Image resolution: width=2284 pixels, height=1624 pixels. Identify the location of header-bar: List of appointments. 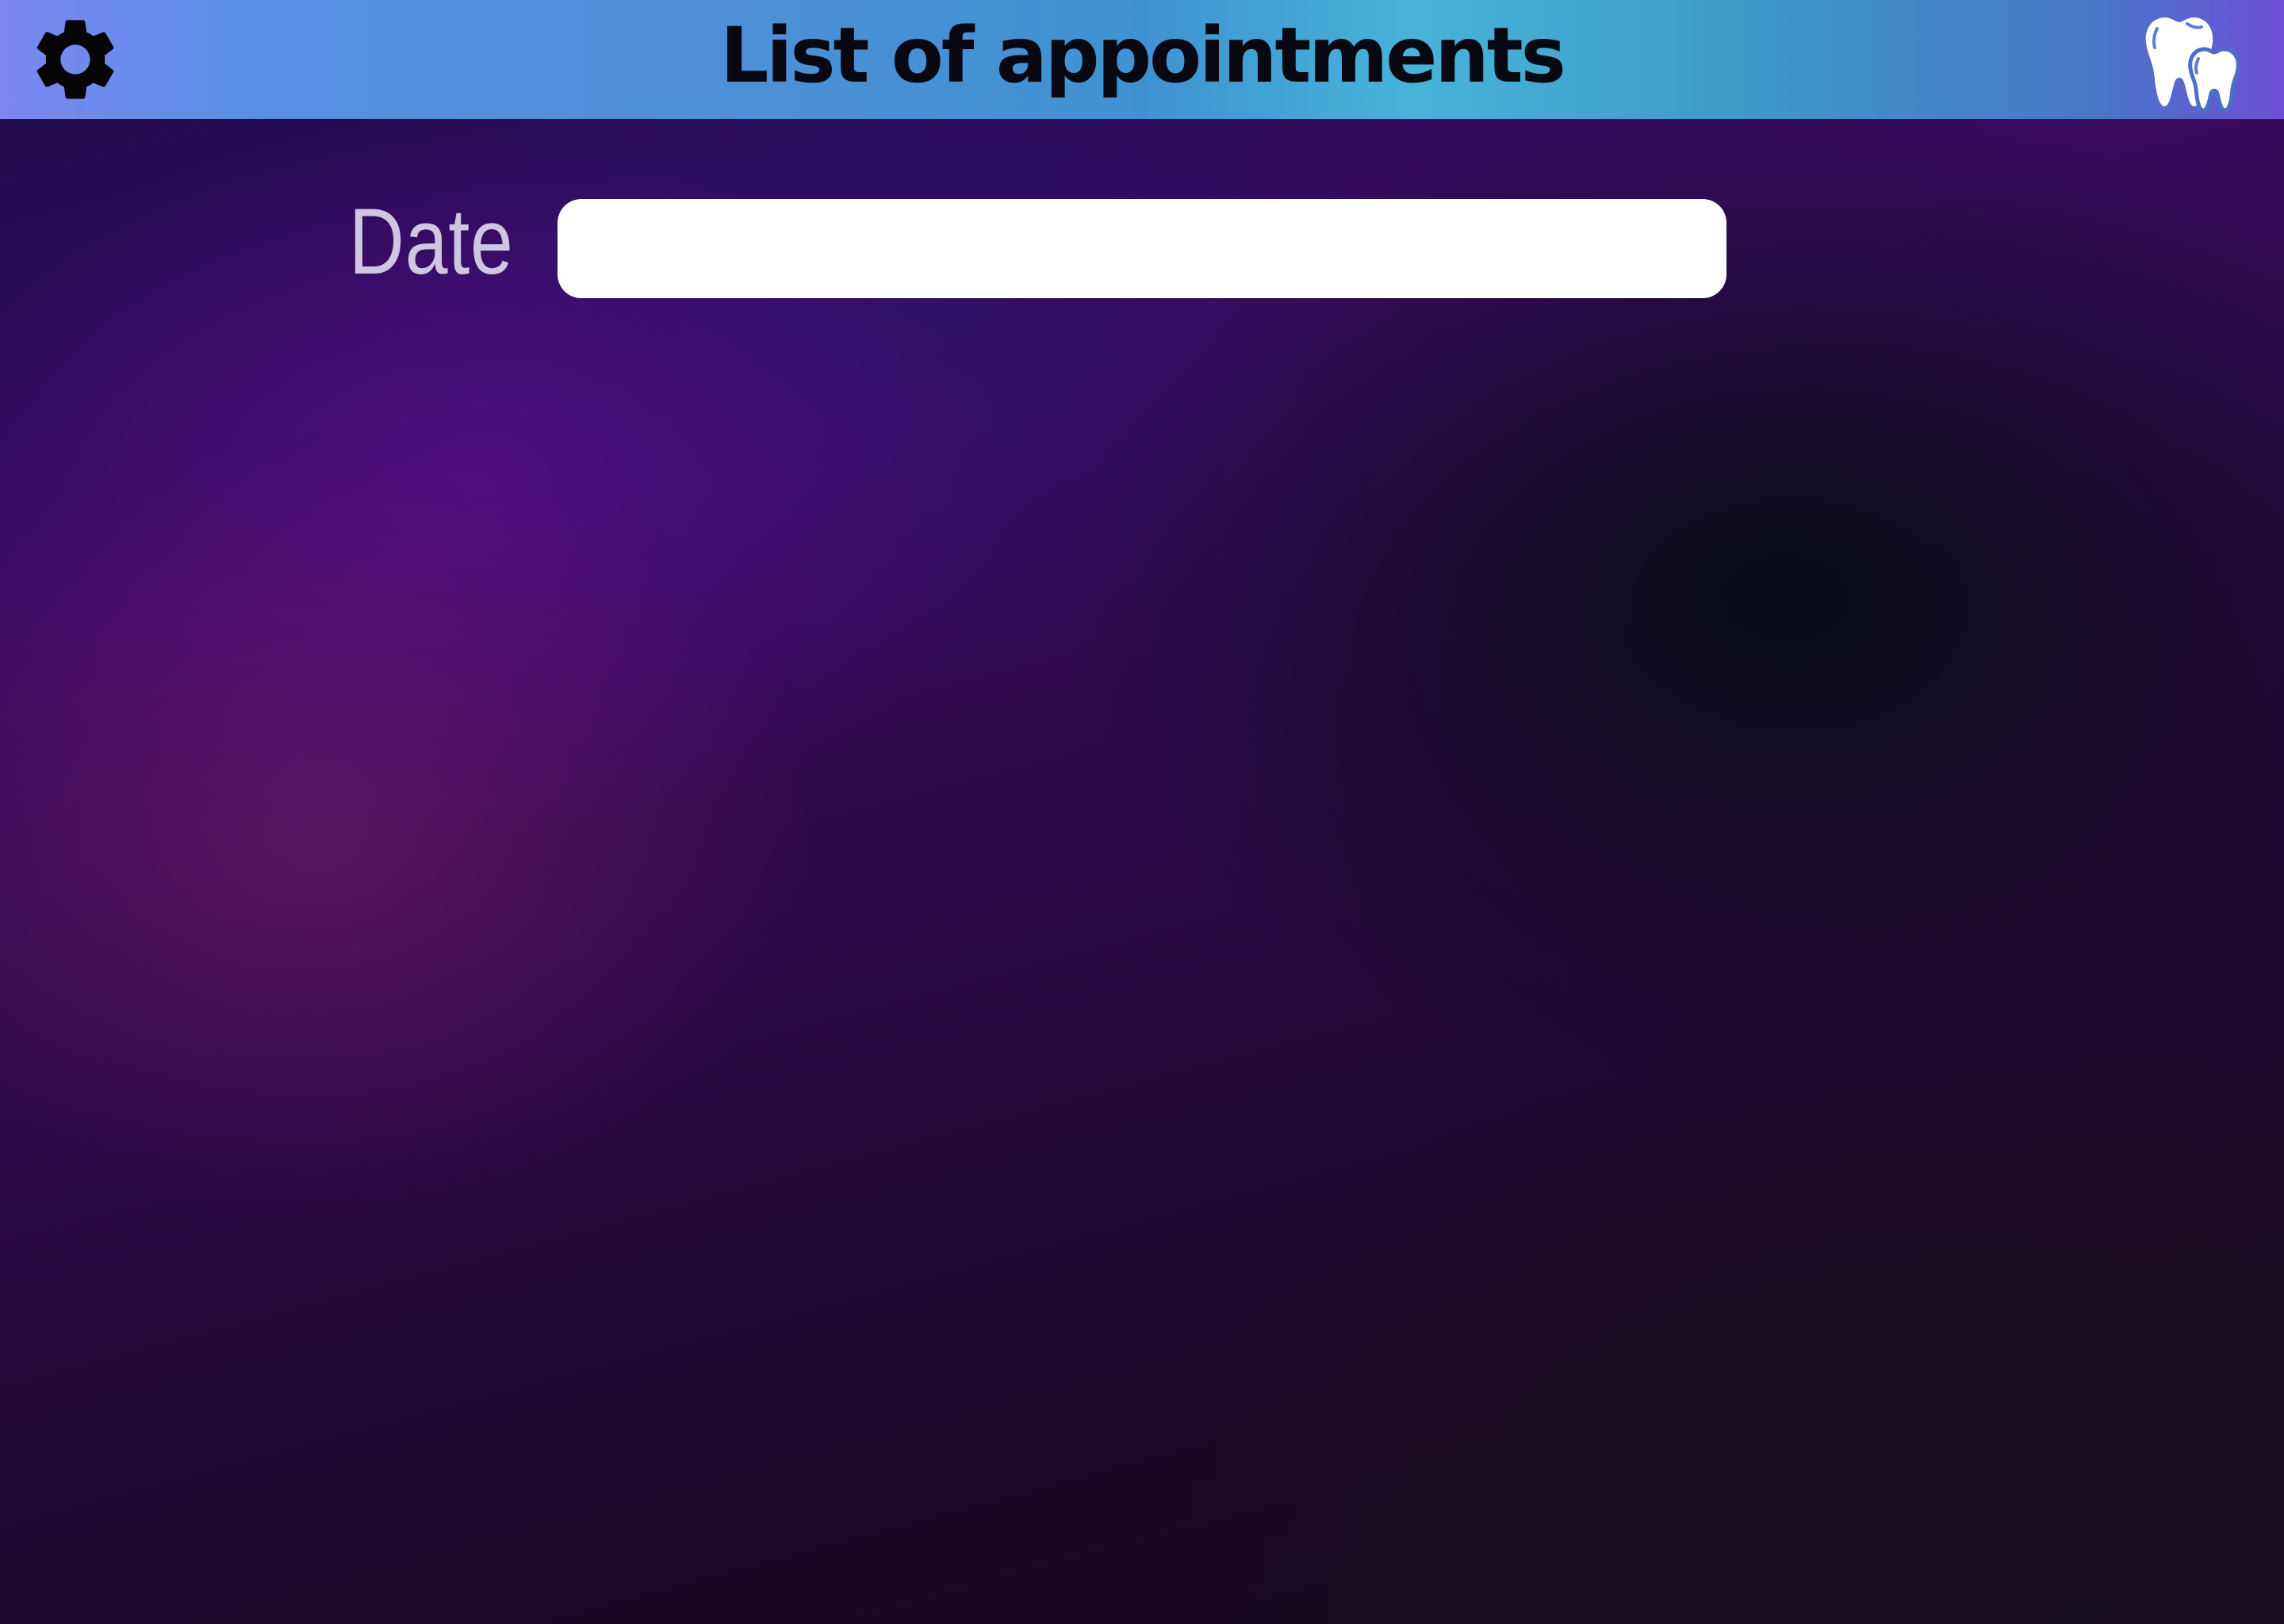
(1142, 60).